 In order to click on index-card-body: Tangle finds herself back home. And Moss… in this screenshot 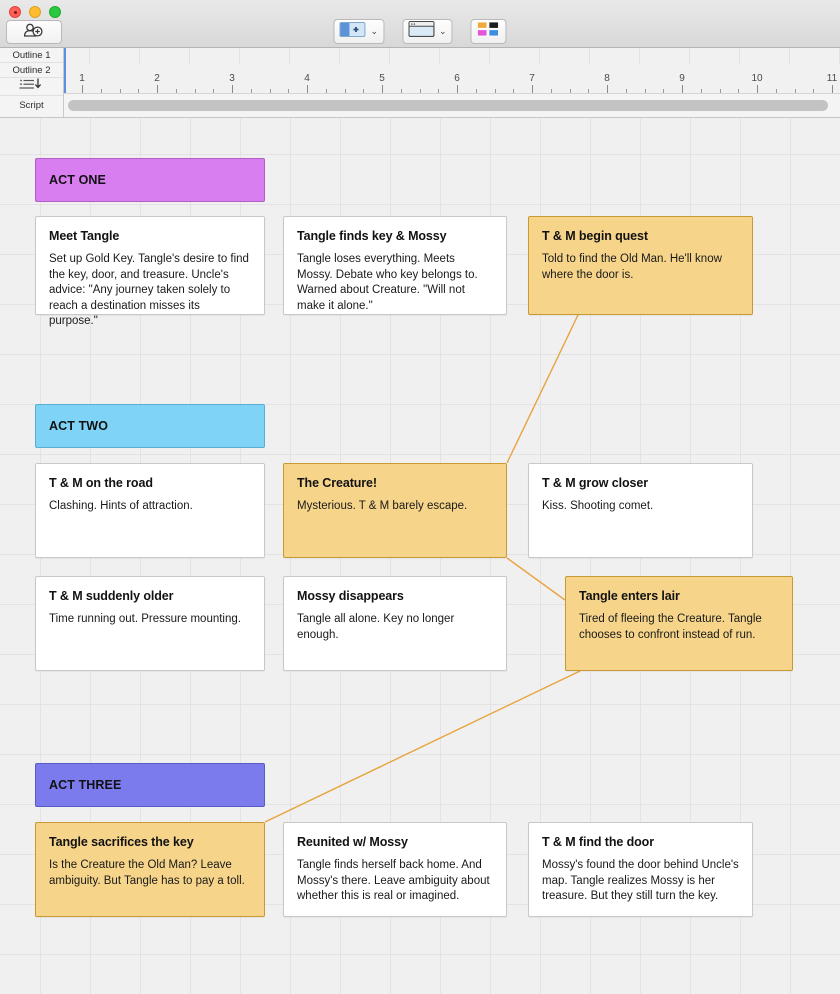, I will do `click(393, 880)`.